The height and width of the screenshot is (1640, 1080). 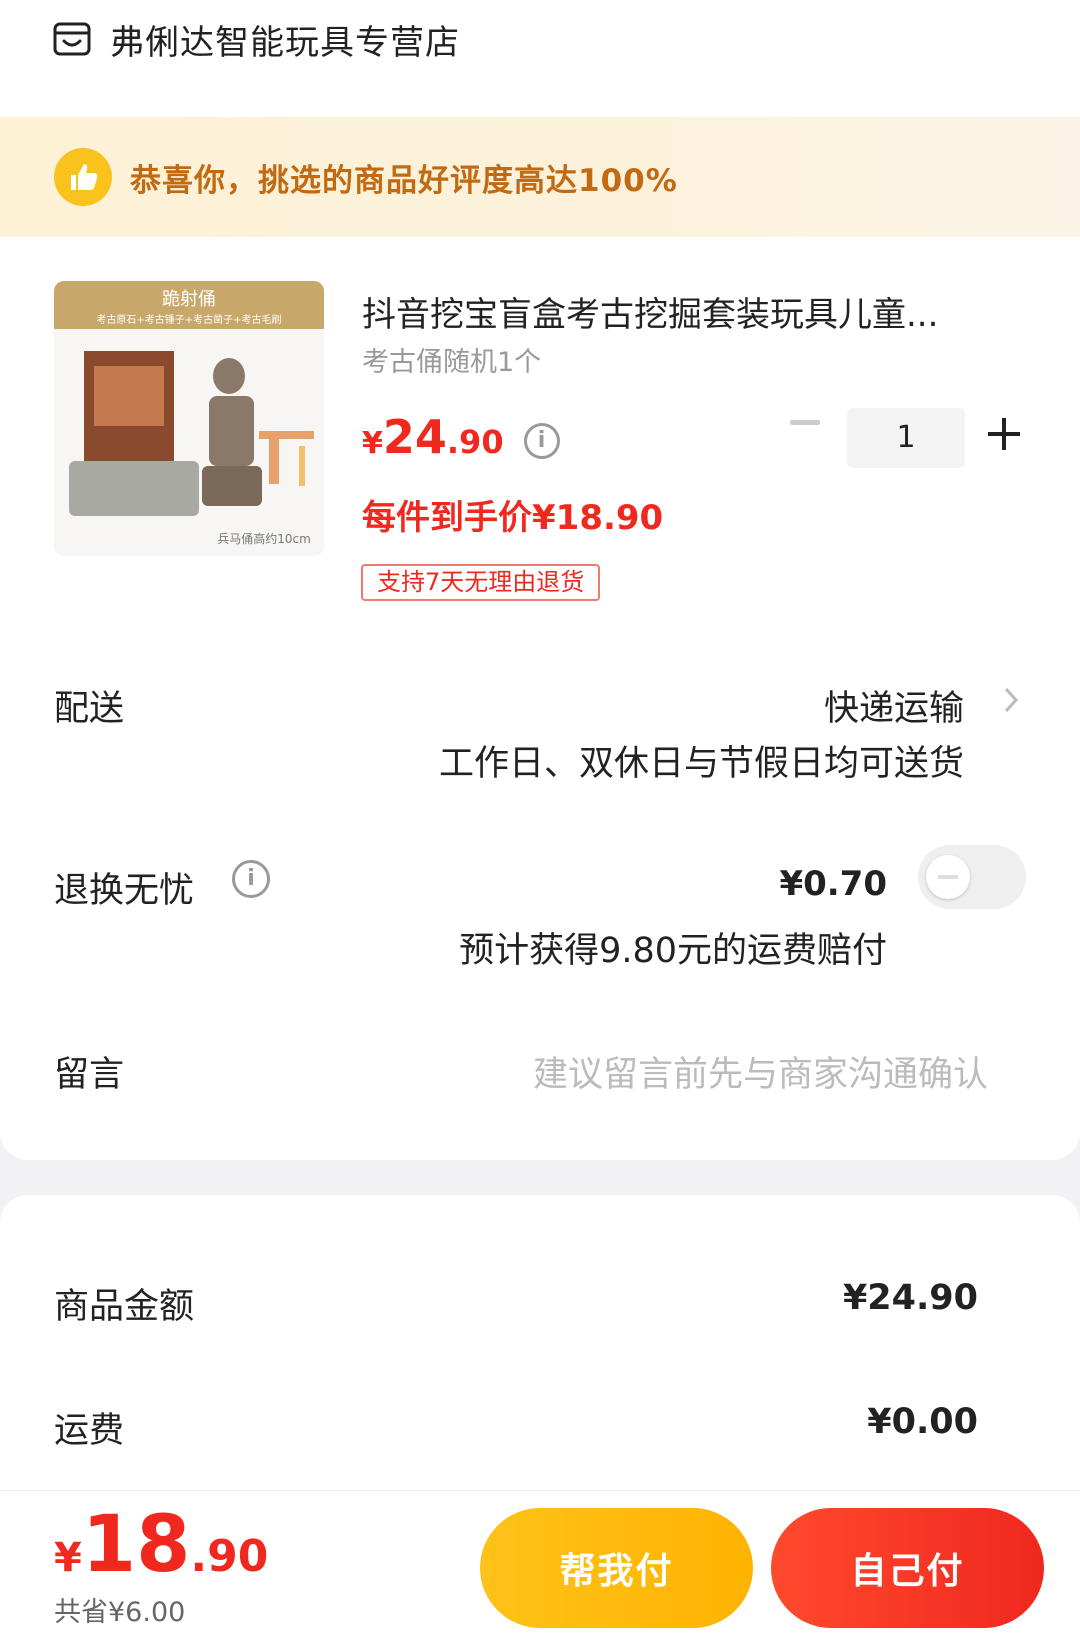 I want to click on message-input: 建议留言前先与商家沟通确认, so click(x=760, y=1071).